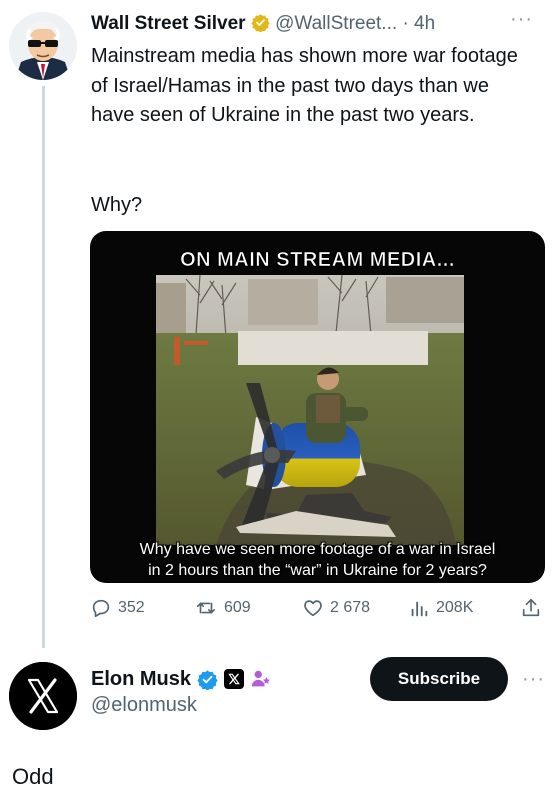 The width and height of the screenshot is (559, 800). Describe the element at coordinates (144, 705) in the screenshot. I see `author-handle: @elonmusk` at that location.